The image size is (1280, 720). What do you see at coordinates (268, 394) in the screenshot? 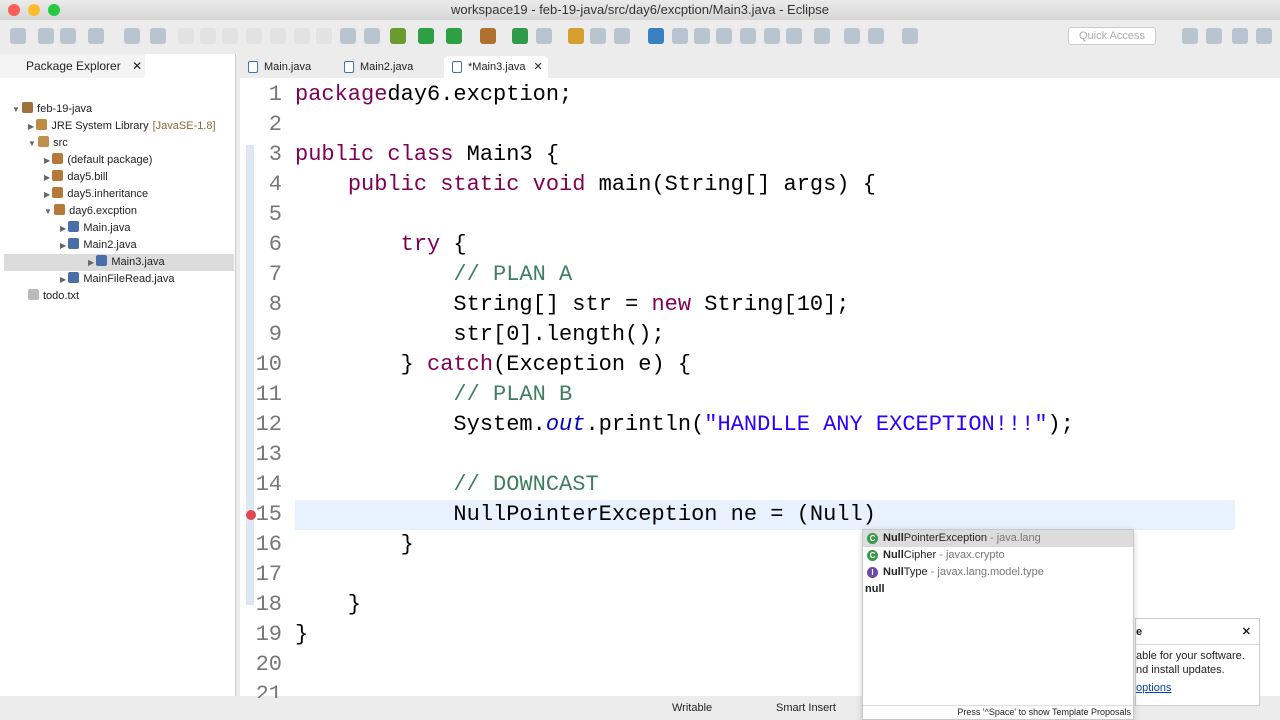
I see `line-number: 11` at bounding box center [268, 394].